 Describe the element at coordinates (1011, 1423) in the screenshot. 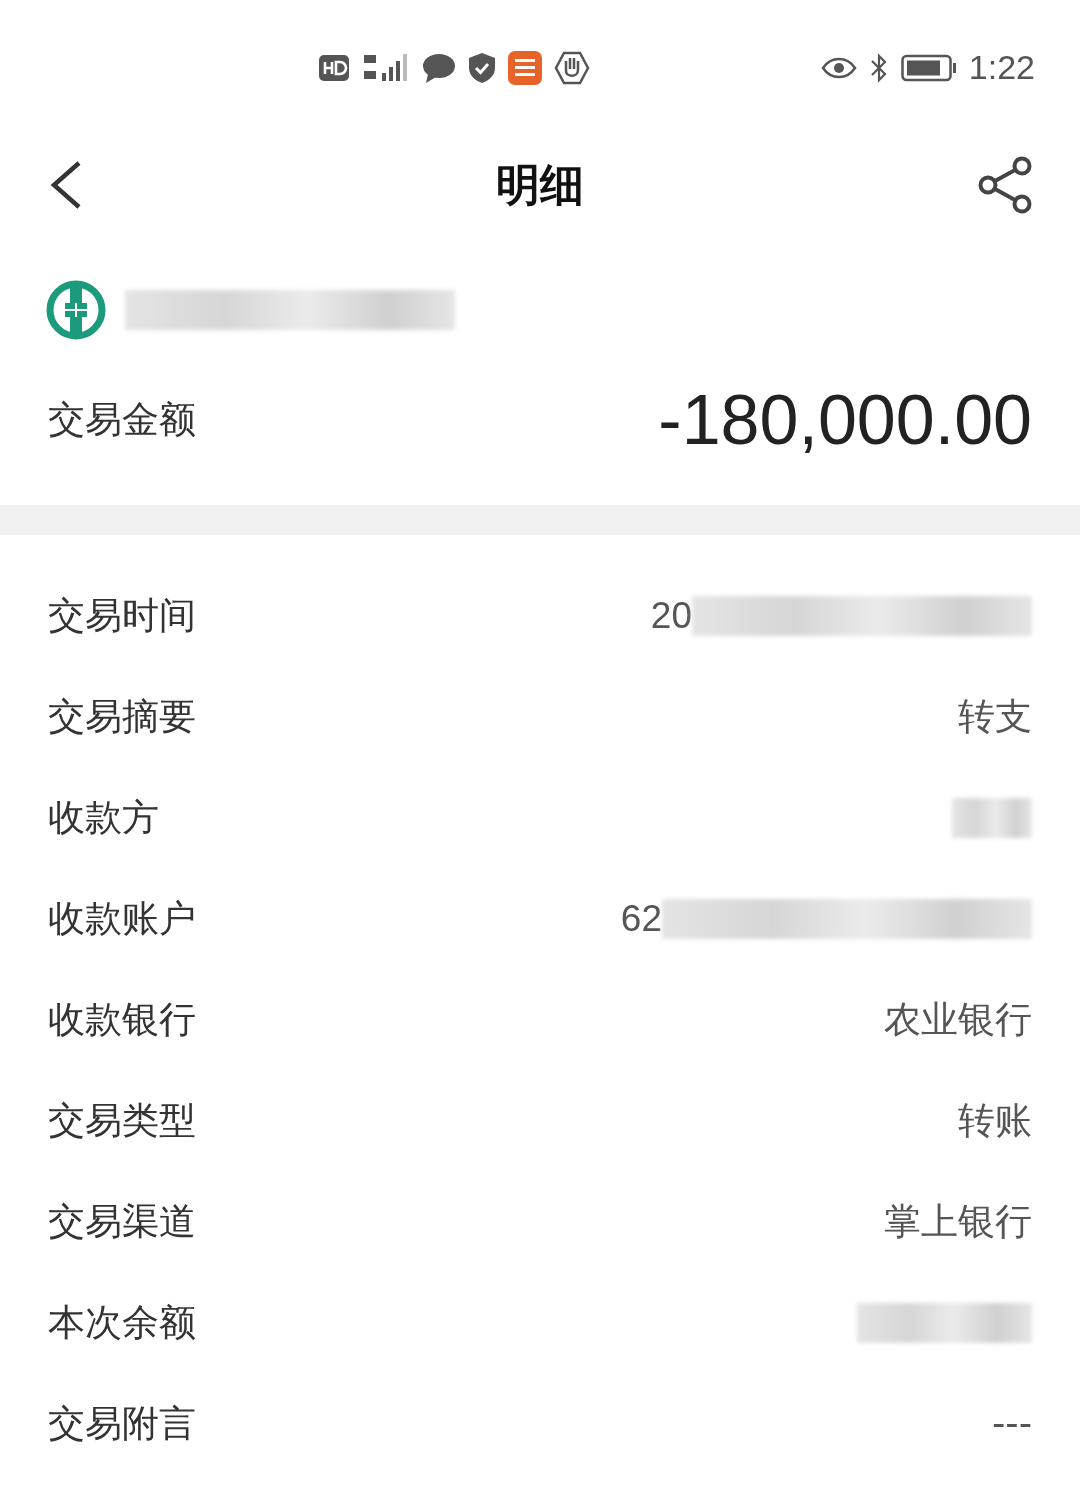

I see `field-value: ---` at that location.